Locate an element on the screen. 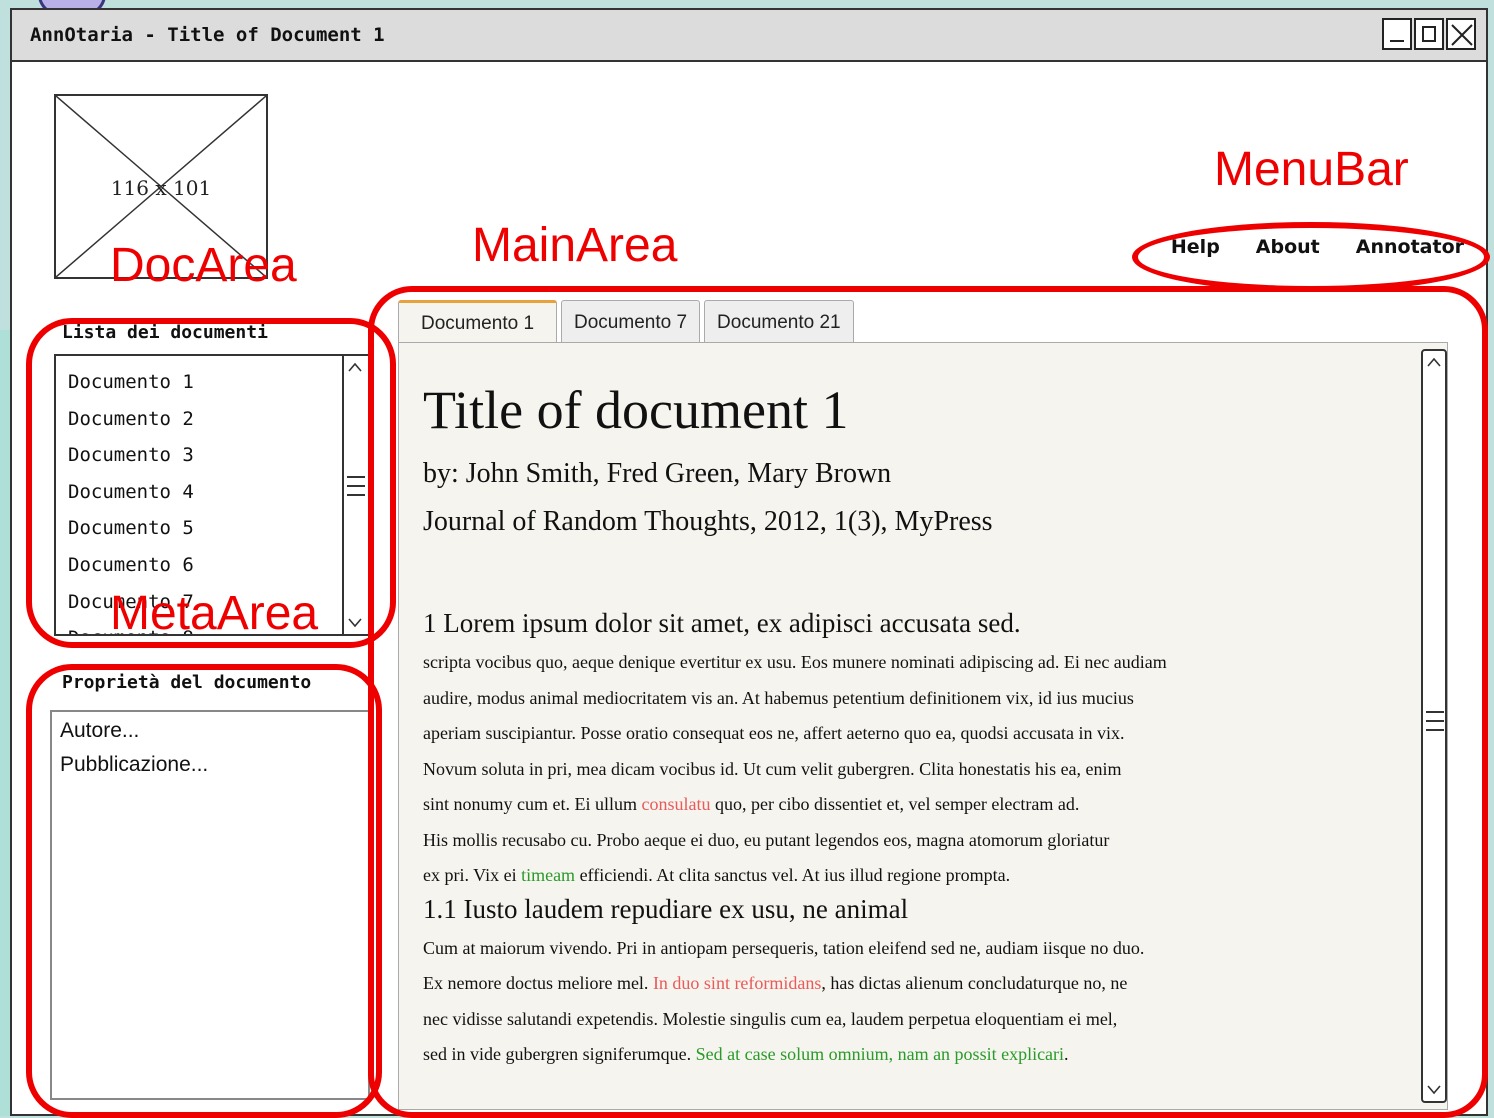 The width and height of the screenshot is (1494, 1118). logo-dimensions: 116 x 101 is located at coordinates (161, 188).